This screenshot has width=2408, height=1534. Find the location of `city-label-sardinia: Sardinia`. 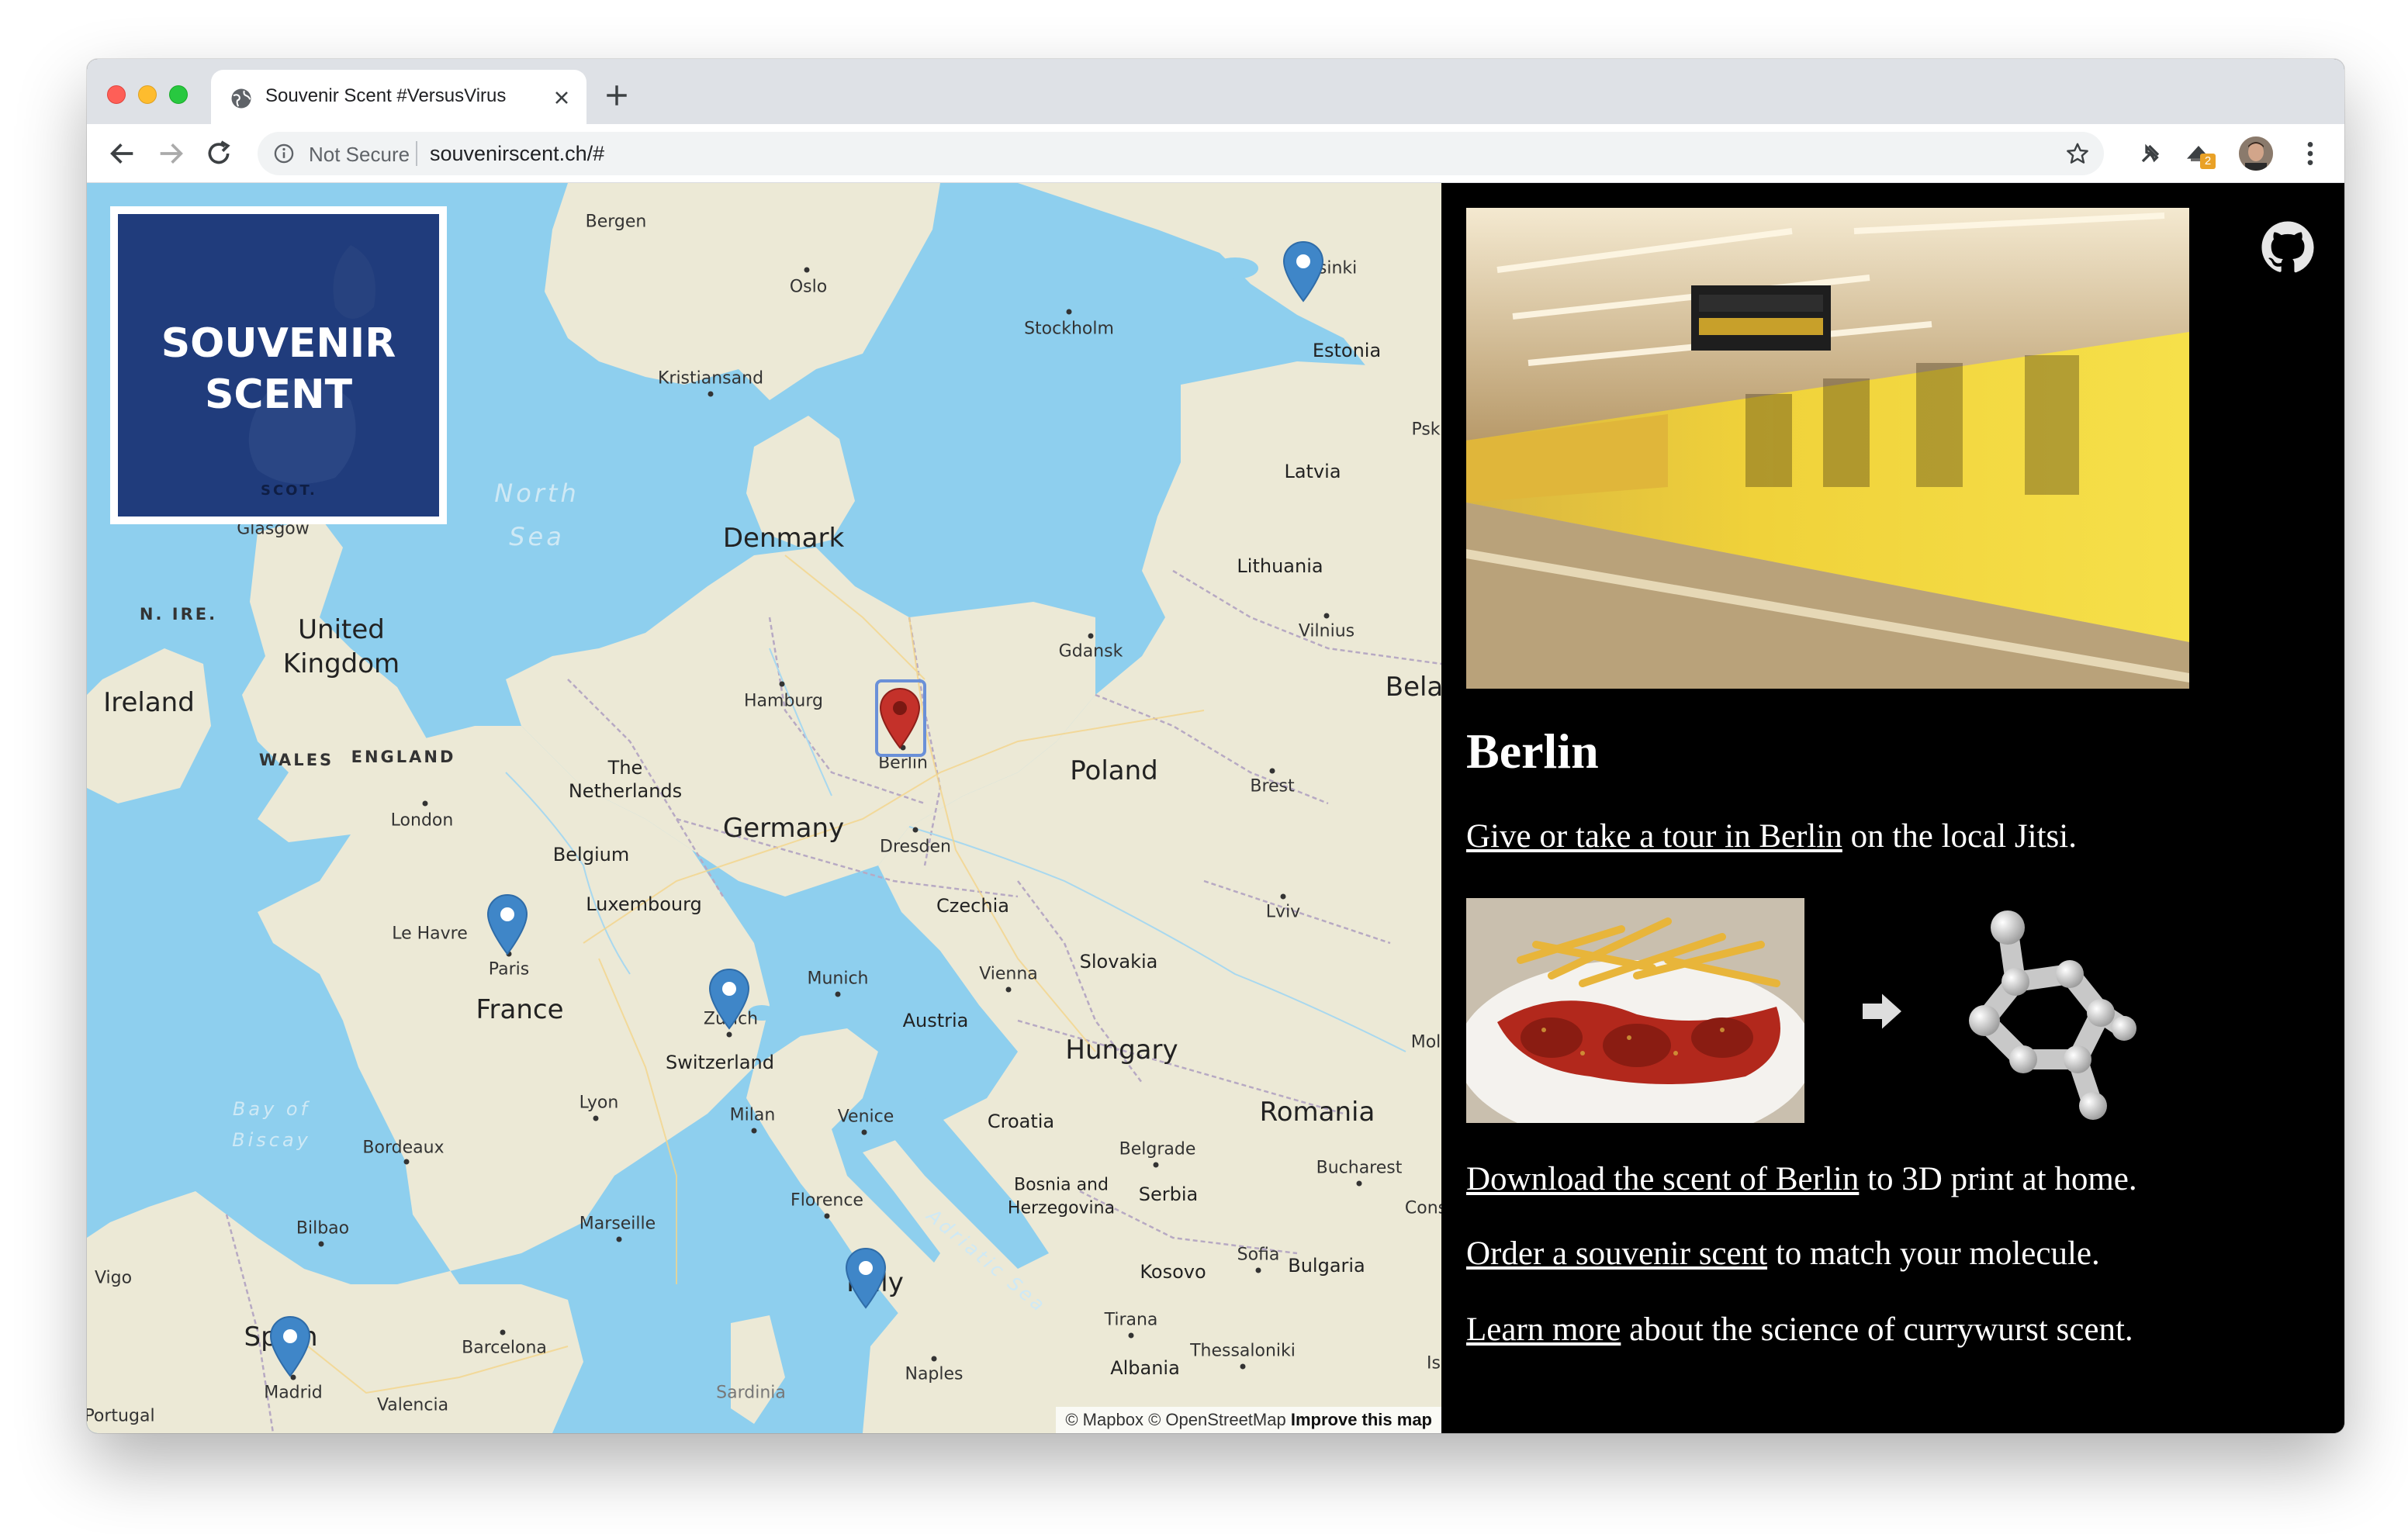

city-label-sardinia: Sardinia is located at coordinates (751, 1393).